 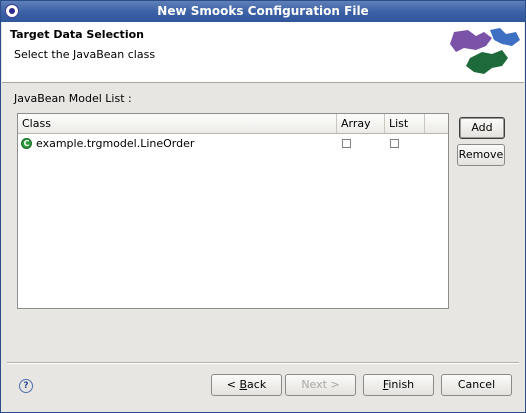 What do you see at coordinates (263, 363) in the screenshot?
I see `footer-separator` at bounding box center [263, 363].